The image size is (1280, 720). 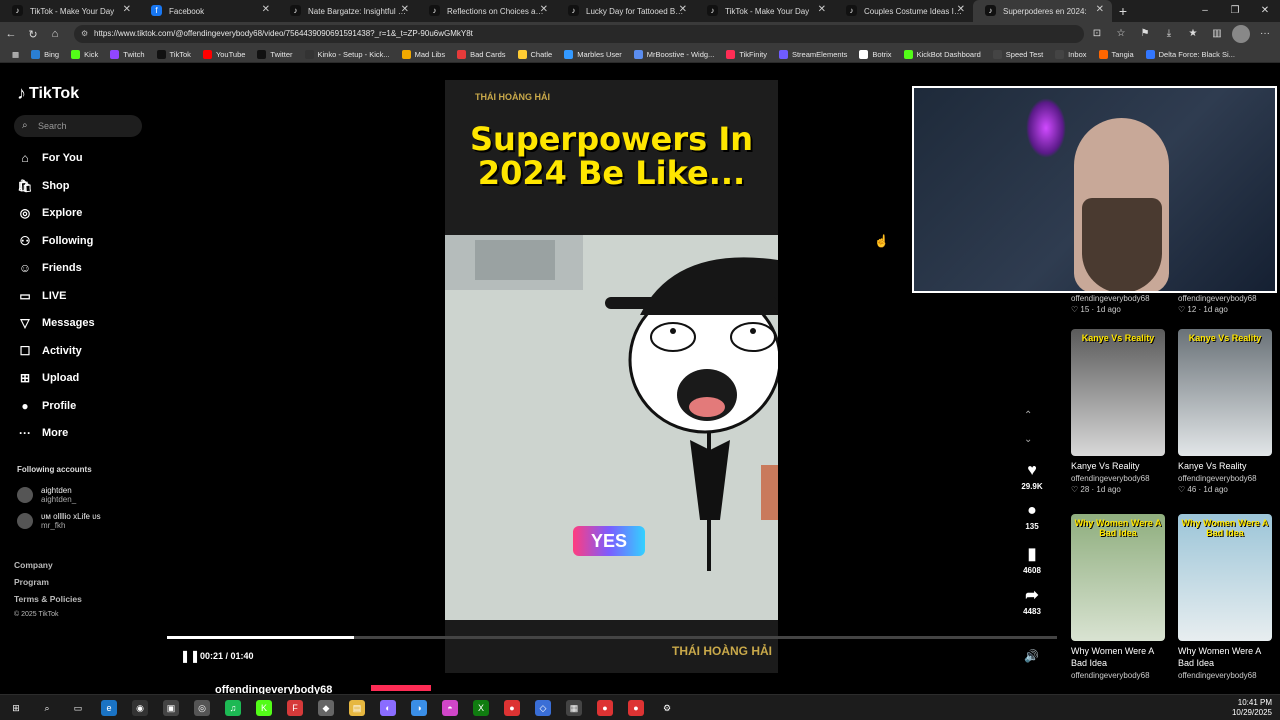 What do you see at coordinates (295, 708) in the screenshot?
I see `app-icon: F` at bounding box center [295, 708].